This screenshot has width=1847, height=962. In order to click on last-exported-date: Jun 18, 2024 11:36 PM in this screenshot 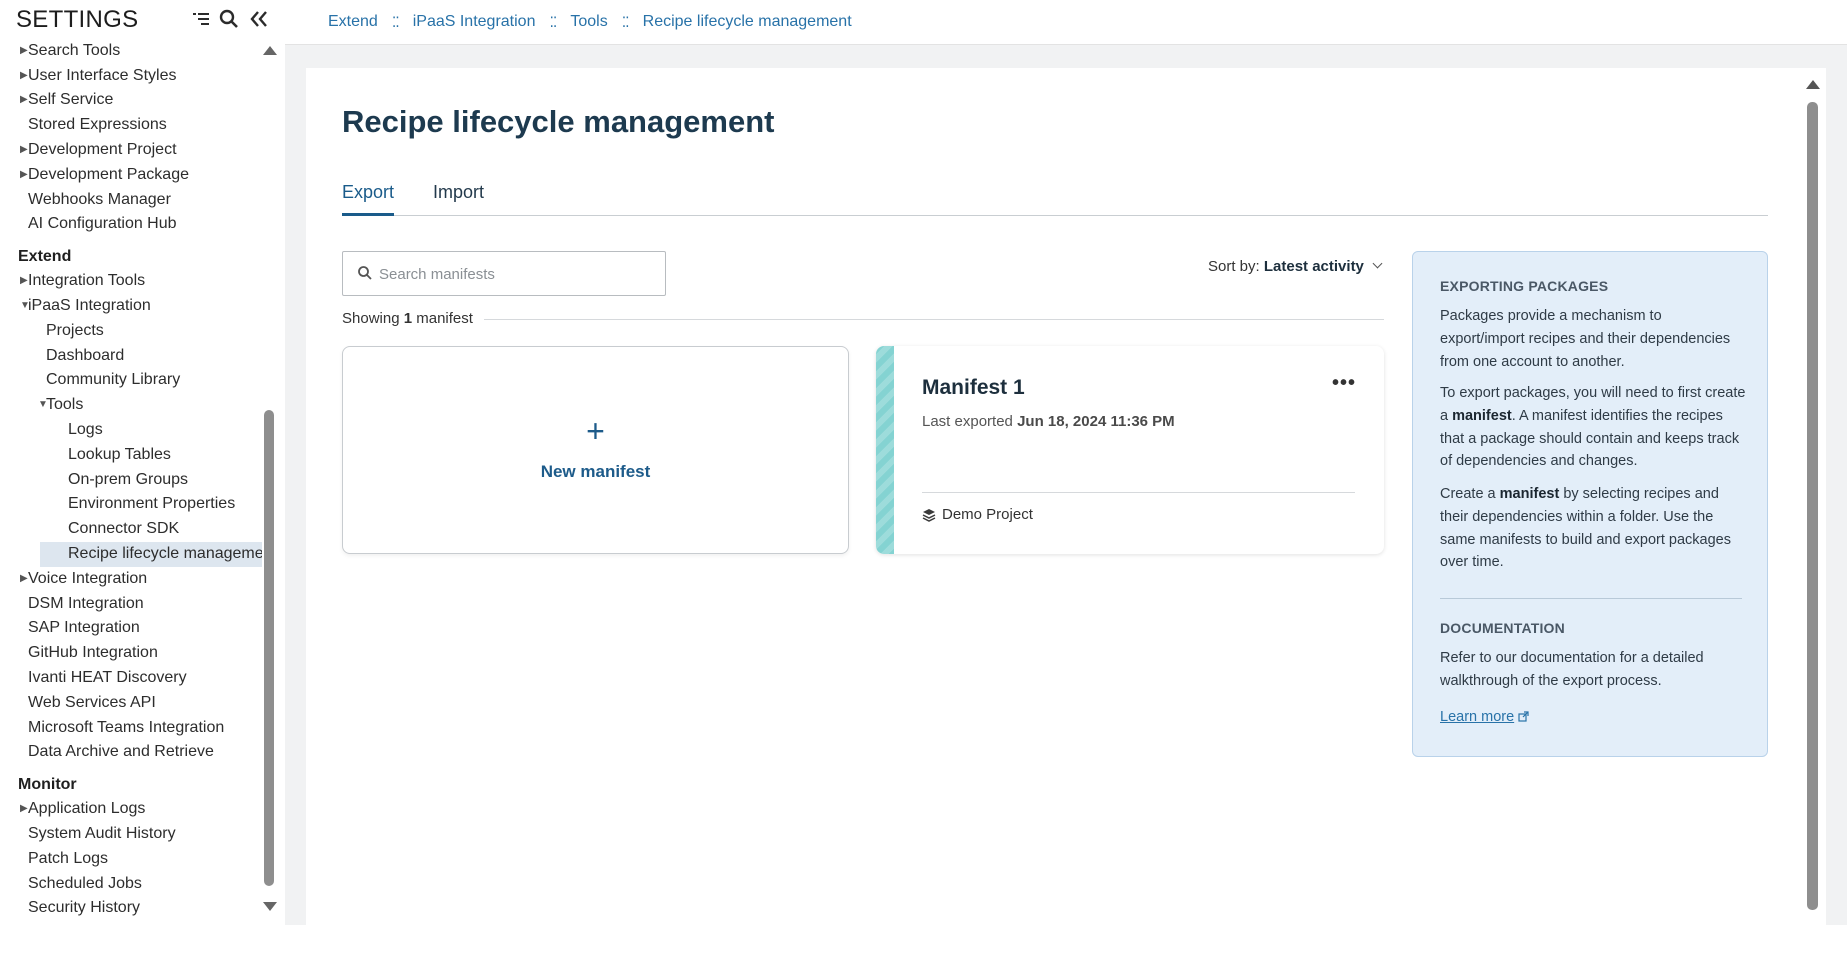, I will do `click(1096, 421)`.